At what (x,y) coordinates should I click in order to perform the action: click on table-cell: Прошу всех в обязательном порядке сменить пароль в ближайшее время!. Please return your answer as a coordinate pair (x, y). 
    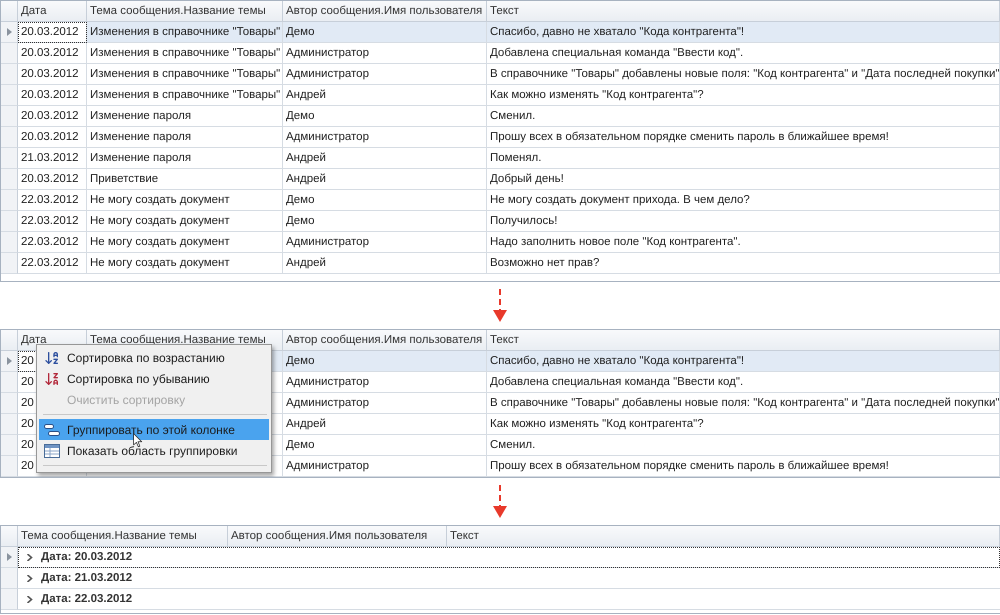
    Looking at the image, I should click on (743, 137).